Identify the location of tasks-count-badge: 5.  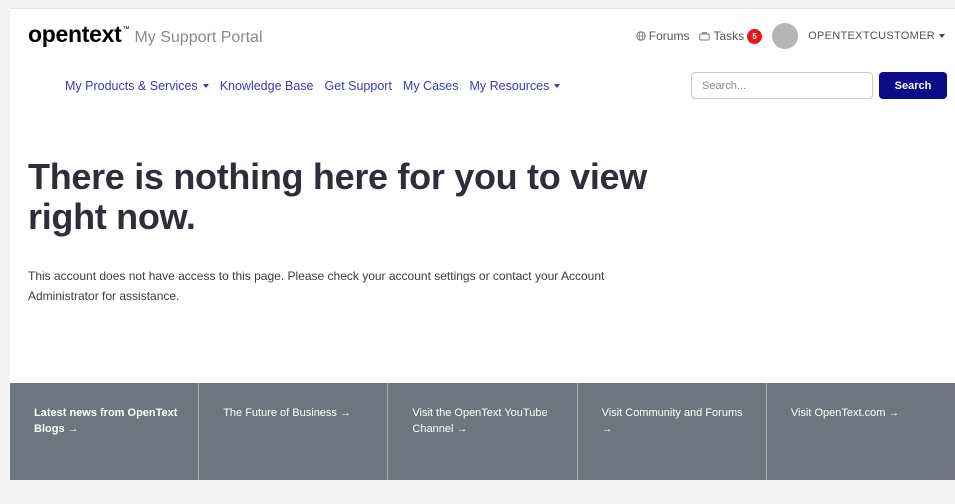
(755, 36).